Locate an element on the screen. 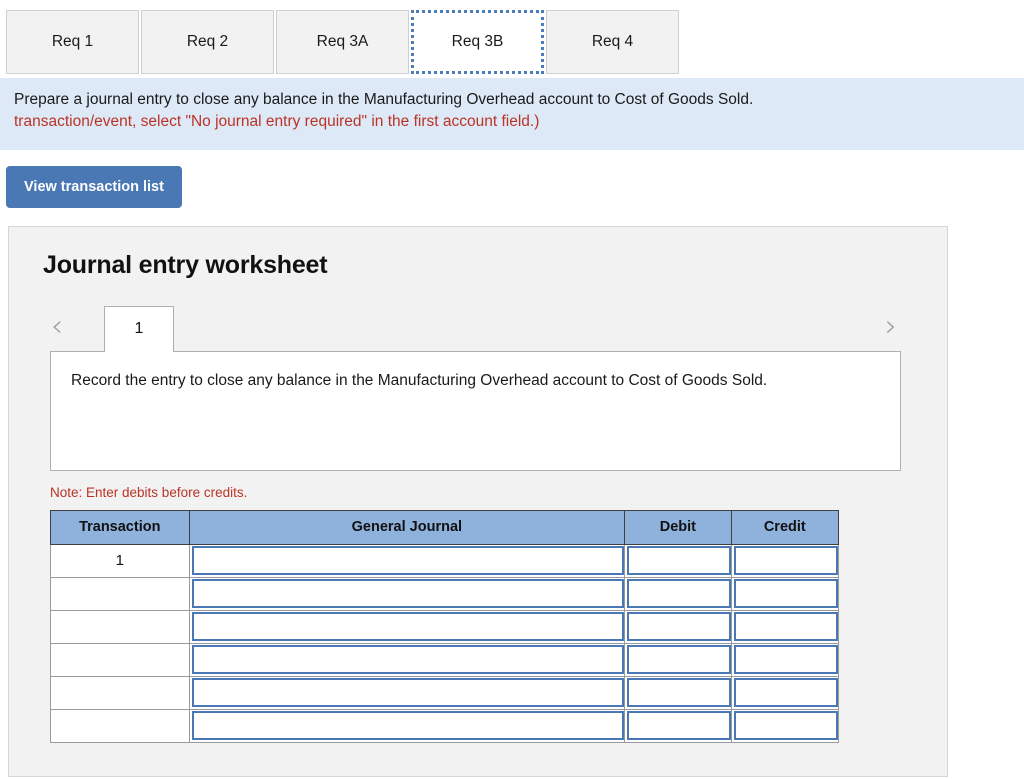 This screenshot has width=1024, height=779. column-header-transaction: Transaction is located at coordinates (120, 527).